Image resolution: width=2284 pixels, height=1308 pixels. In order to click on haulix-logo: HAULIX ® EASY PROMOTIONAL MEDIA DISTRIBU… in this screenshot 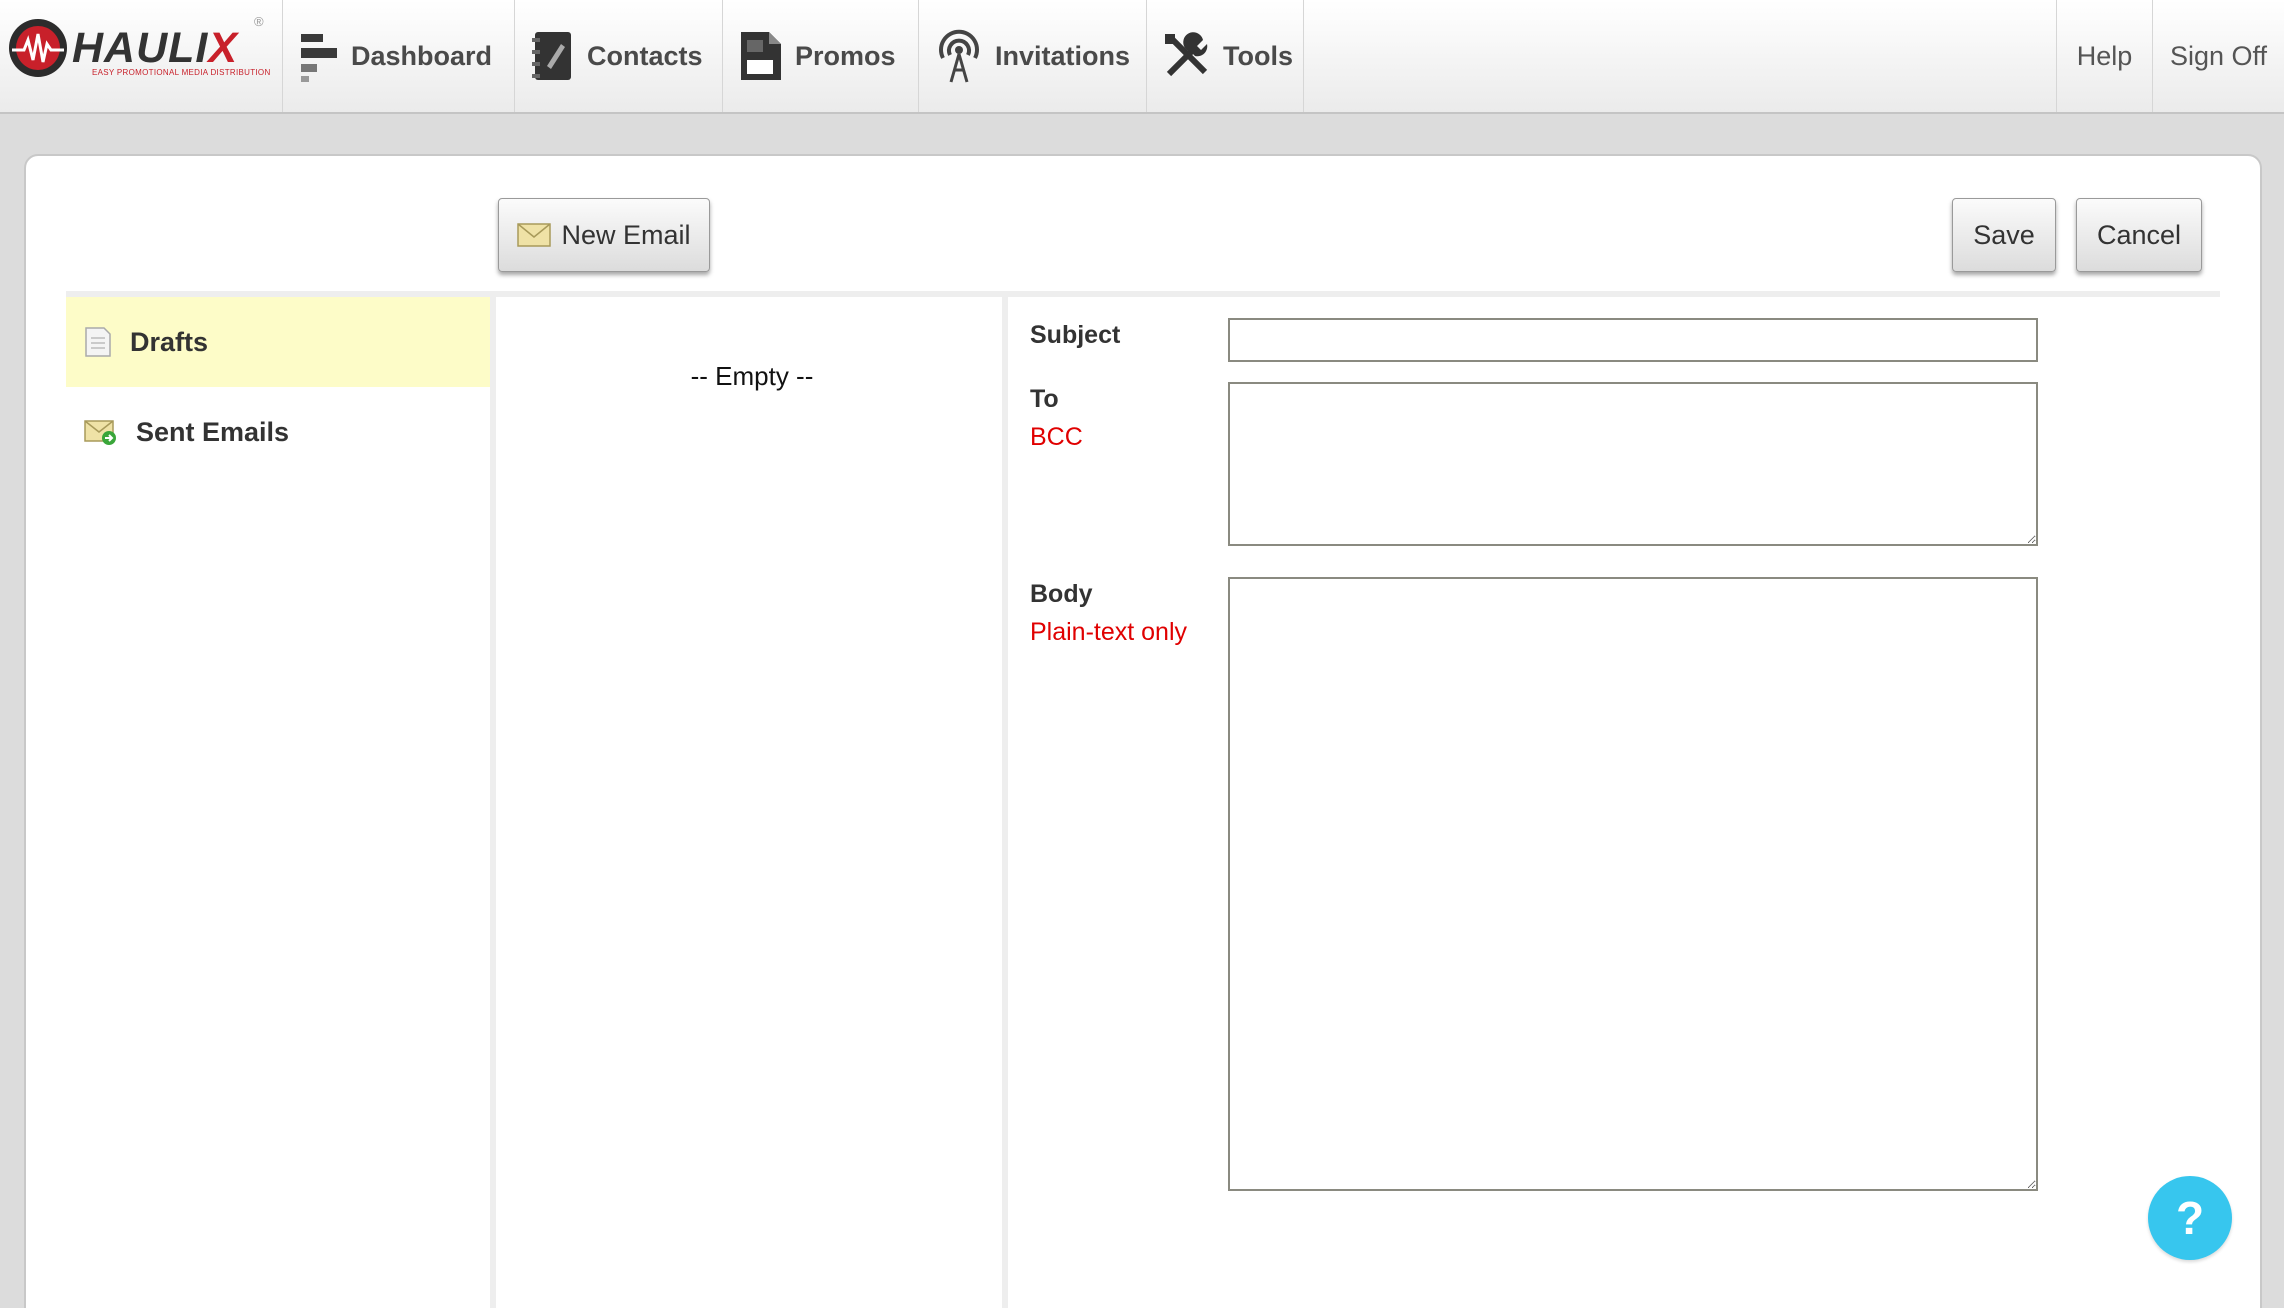, I will do `click(138, 49)`.